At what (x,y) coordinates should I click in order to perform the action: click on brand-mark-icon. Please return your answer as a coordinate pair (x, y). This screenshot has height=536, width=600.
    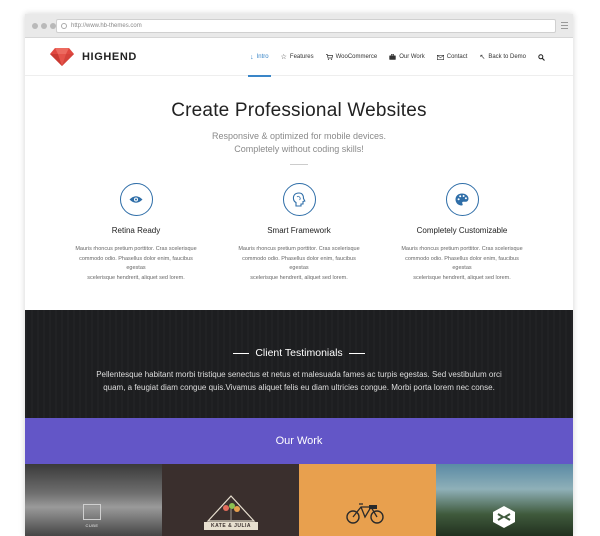
    Looking at the image, I should click on (504, 517).